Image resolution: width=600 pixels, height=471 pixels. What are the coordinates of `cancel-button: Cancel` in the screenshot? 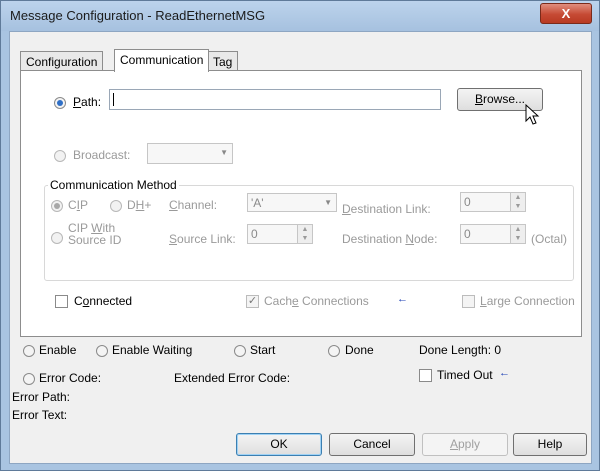 It's located at (372, 444).